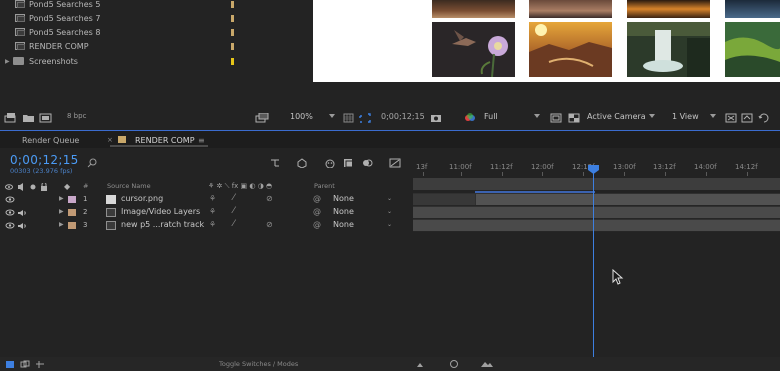 This screenshot has height=375, width=780. Describe the element at coordinates (206, 225) in the screenshot. I see `layer-row: ▶ 3 new p5 ...ratch track ⚘ ⁄ ⊘ @ None ⌄` at that location.